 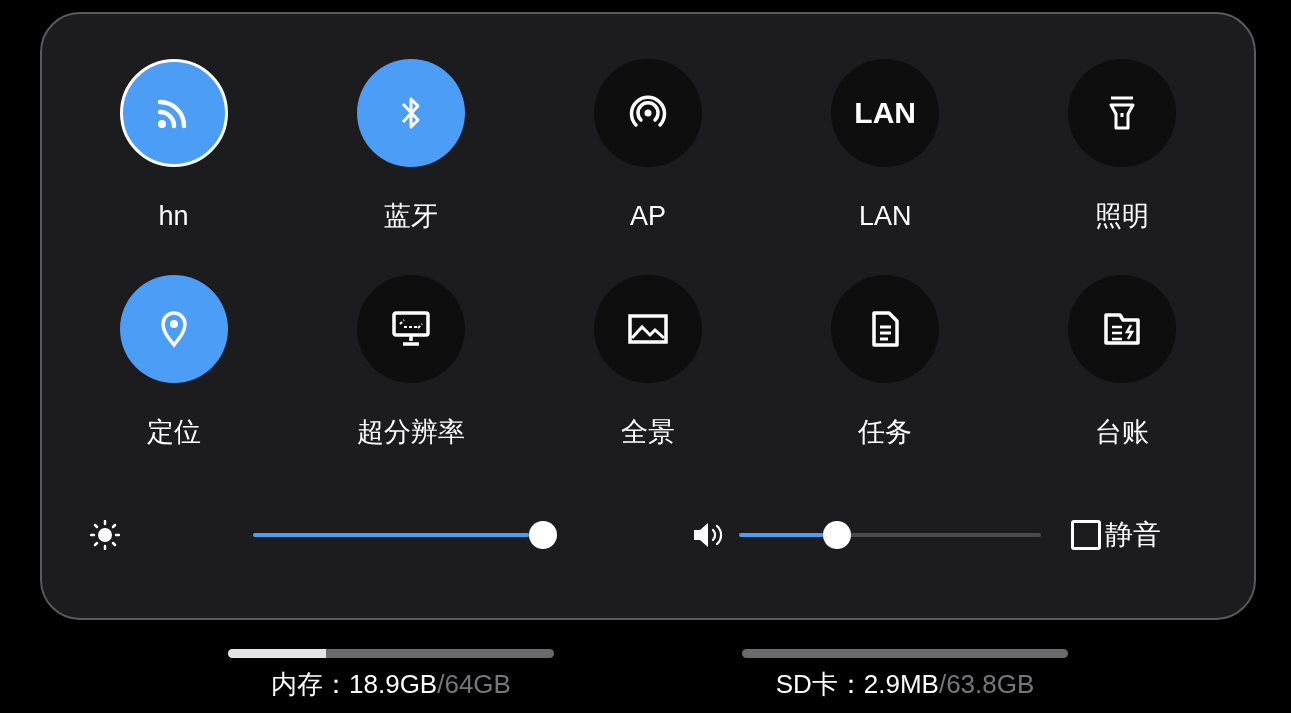 What do you see at coordinates (885, 432) in the screenshot?
I see `toggle-label: 任务` at bounding box center [885, 432].